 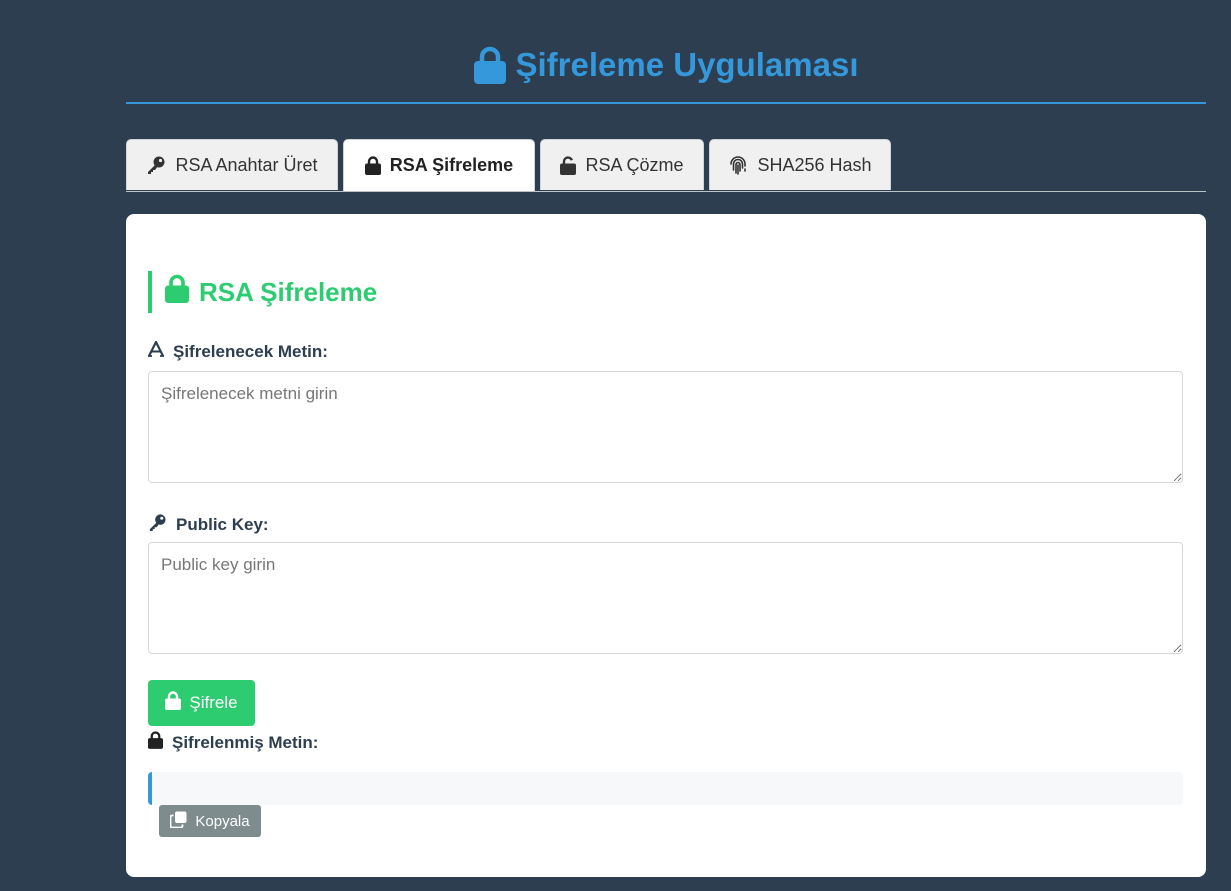 I want to click on copy-button-label: Kopyala, so click(x=222, y=821).